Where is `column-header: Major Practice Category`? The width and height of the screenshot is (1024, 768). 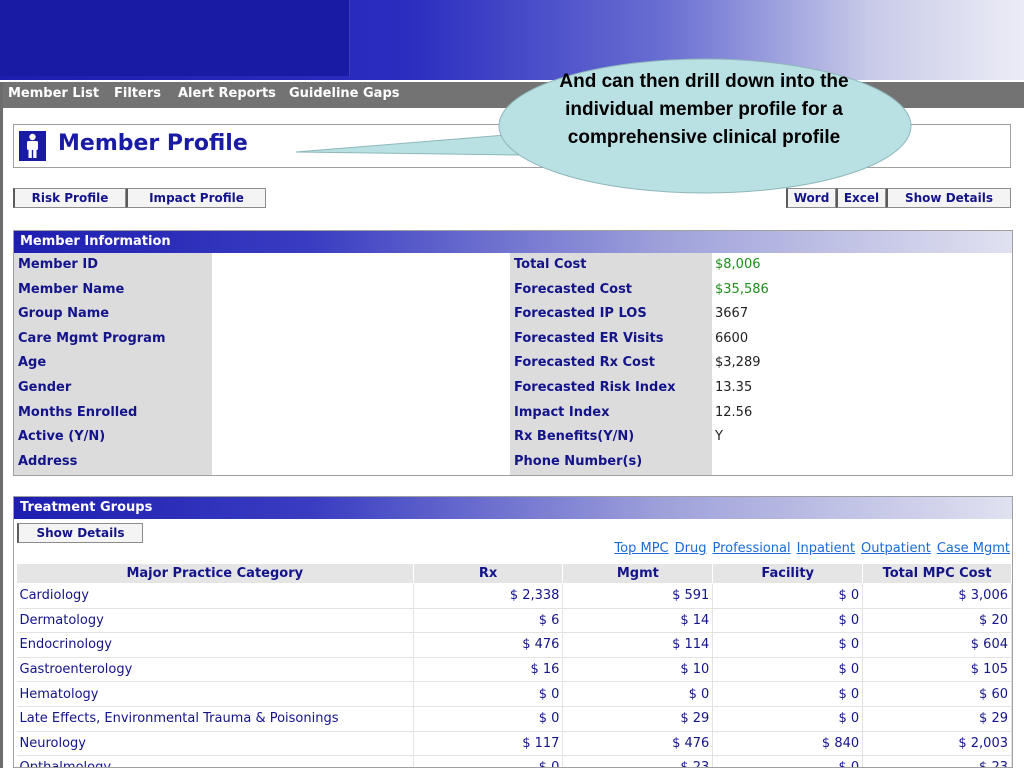 column-header: Major Practice Category is located at coordinates (215, 573).